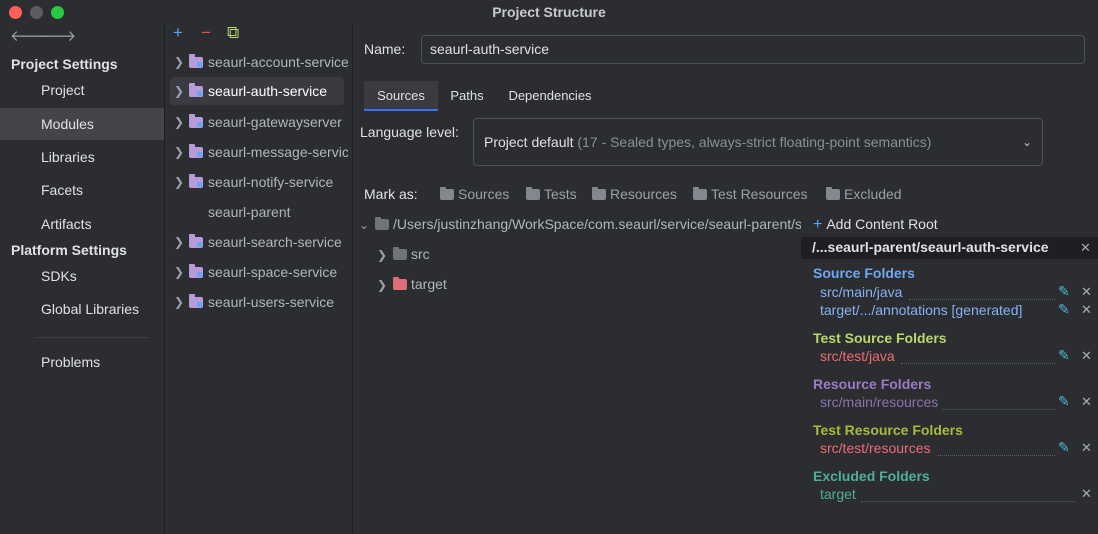  Describe the element at coordinates (420, 254) in the screenshot. I see `tree-item-label: src` at that location.